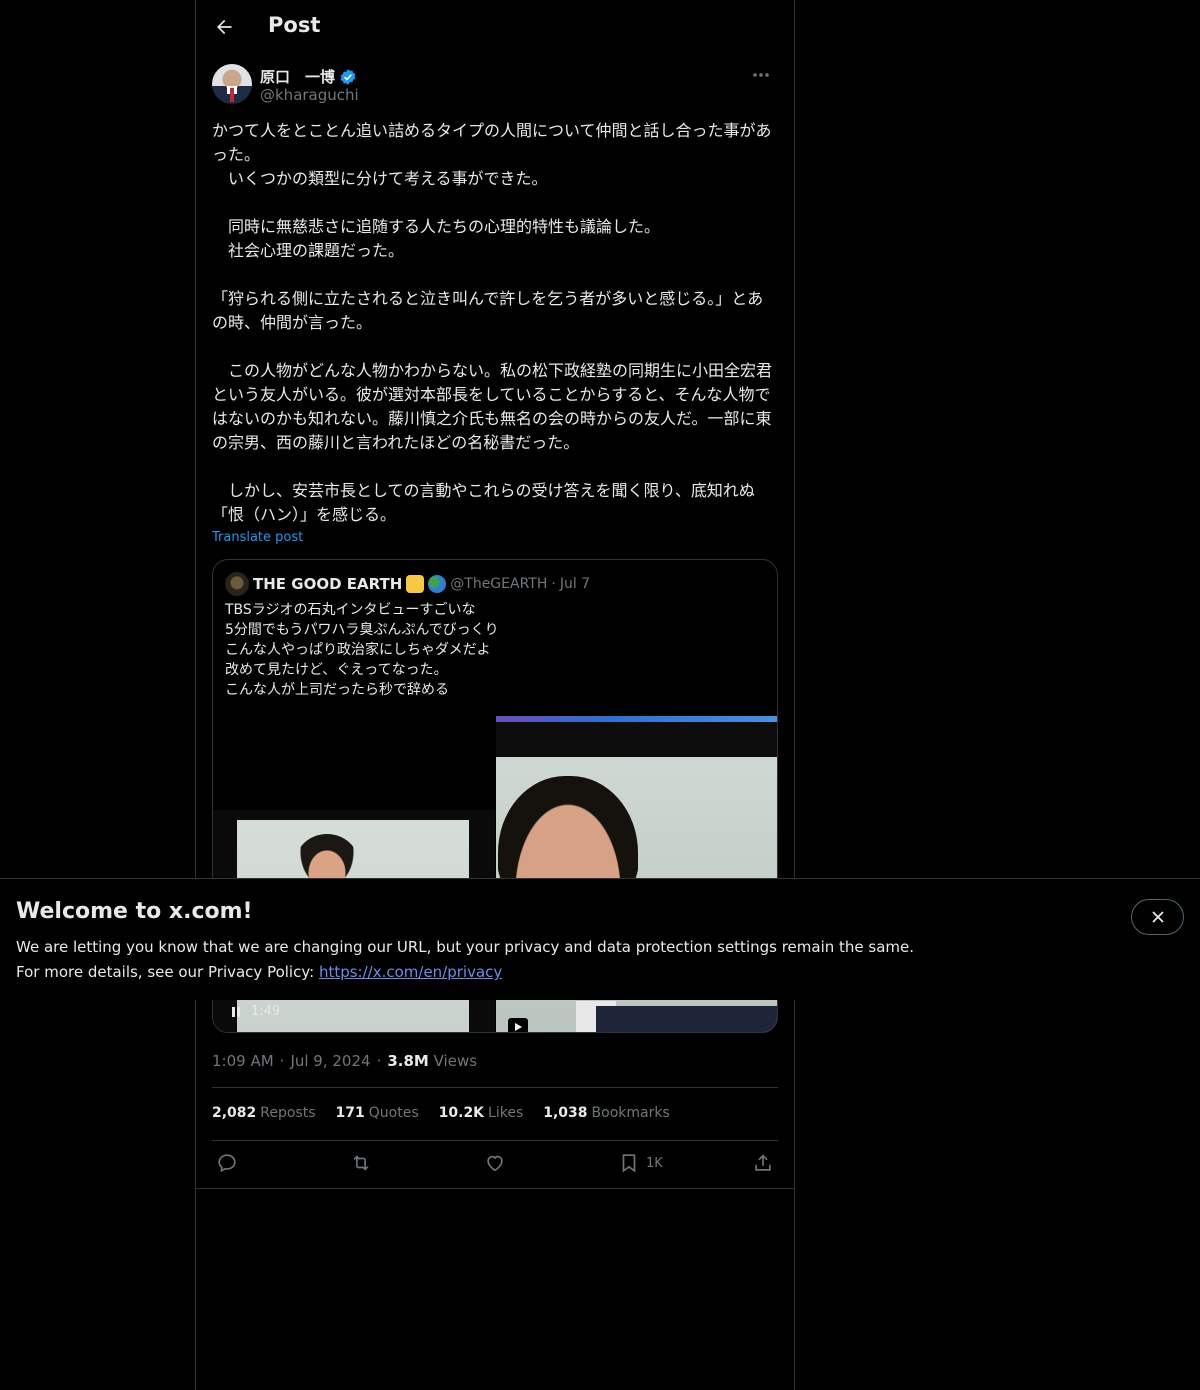 The image size is (1200, 1390). Describe the element at coordinates (575, 584) in the screenshot. I see `quote-date: Jul 7` at that location.